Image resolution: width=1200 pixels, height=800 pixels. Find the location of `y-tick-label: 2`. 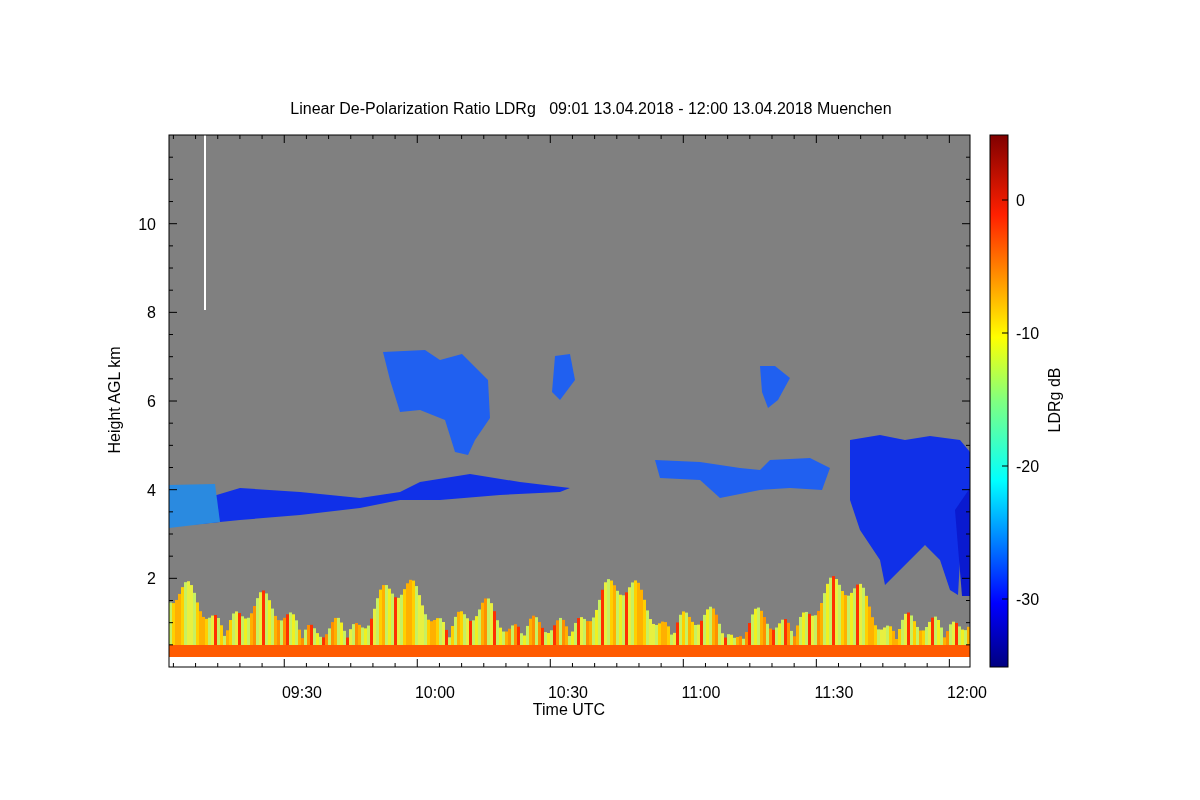

y-tick-label: 2 is located at coordinates (151, 579).